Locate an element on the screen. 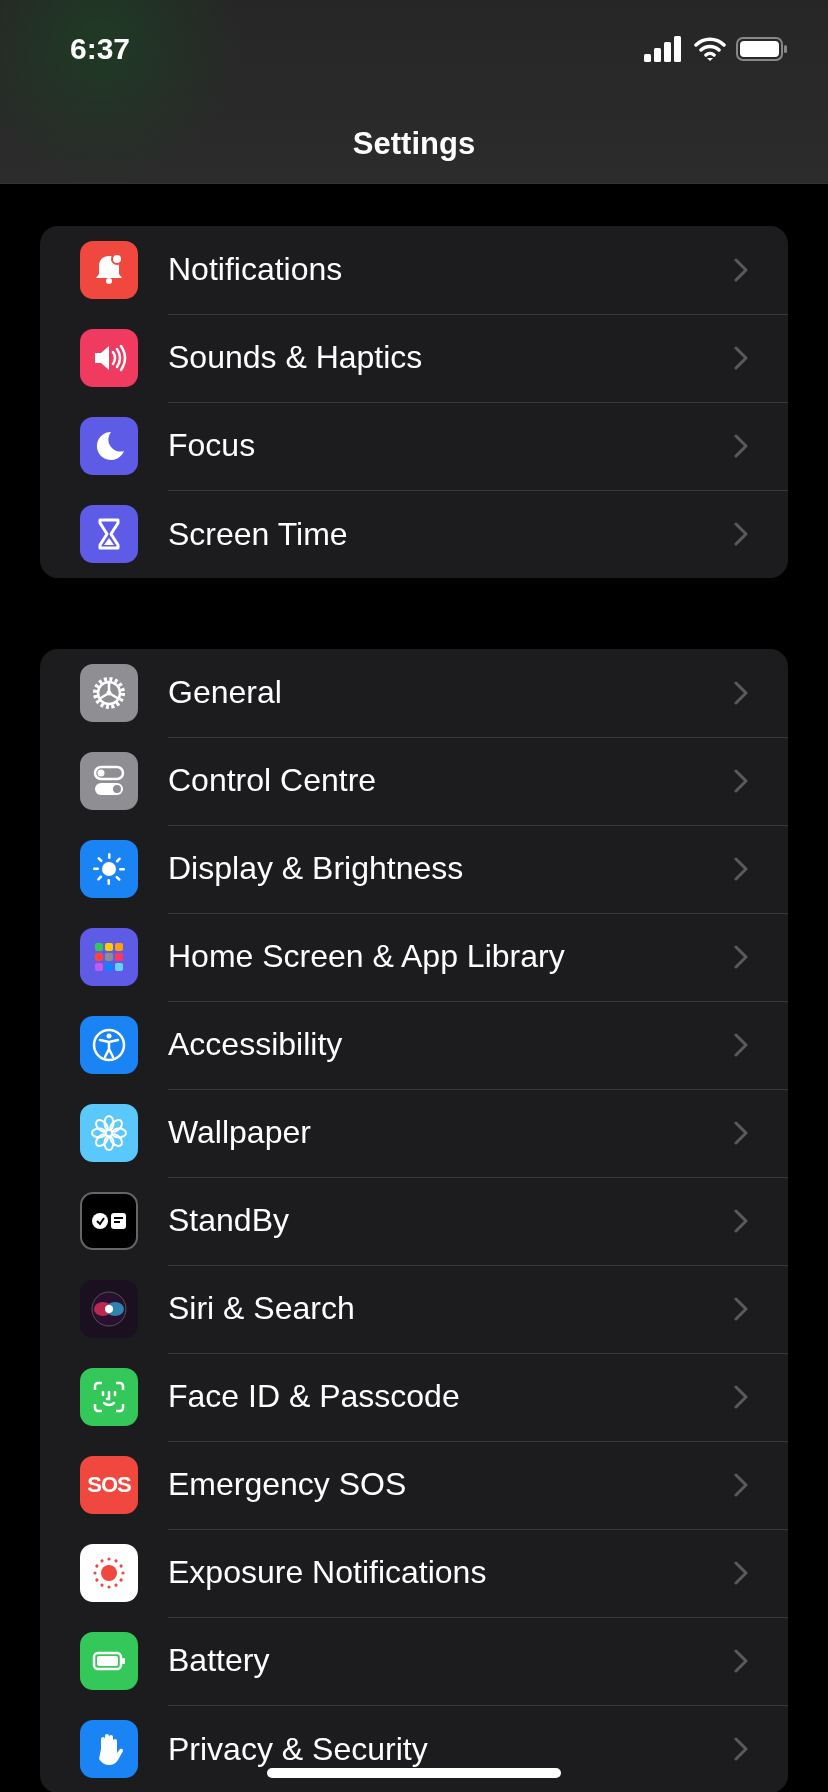  settings-row: Display & Brightness is located at coordinates (414, 869).